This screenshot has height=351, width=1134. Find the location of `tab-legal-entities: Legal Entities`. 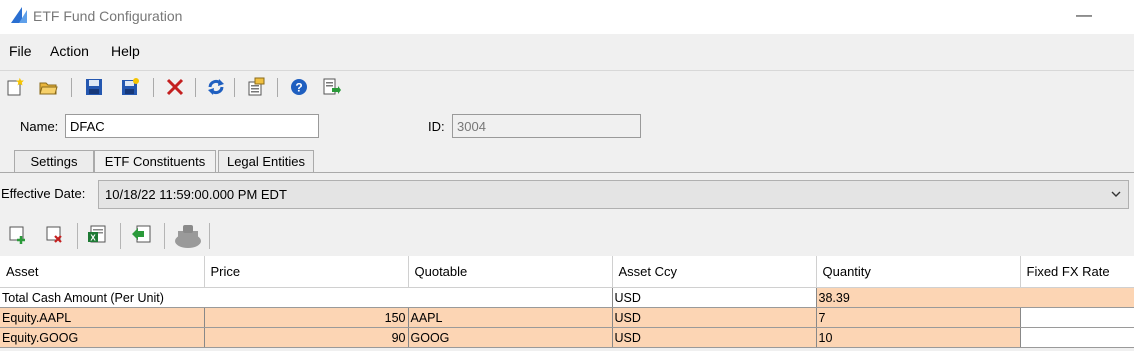

tab-legal-entities: Legal Entities is located at coordinates (266, 161).